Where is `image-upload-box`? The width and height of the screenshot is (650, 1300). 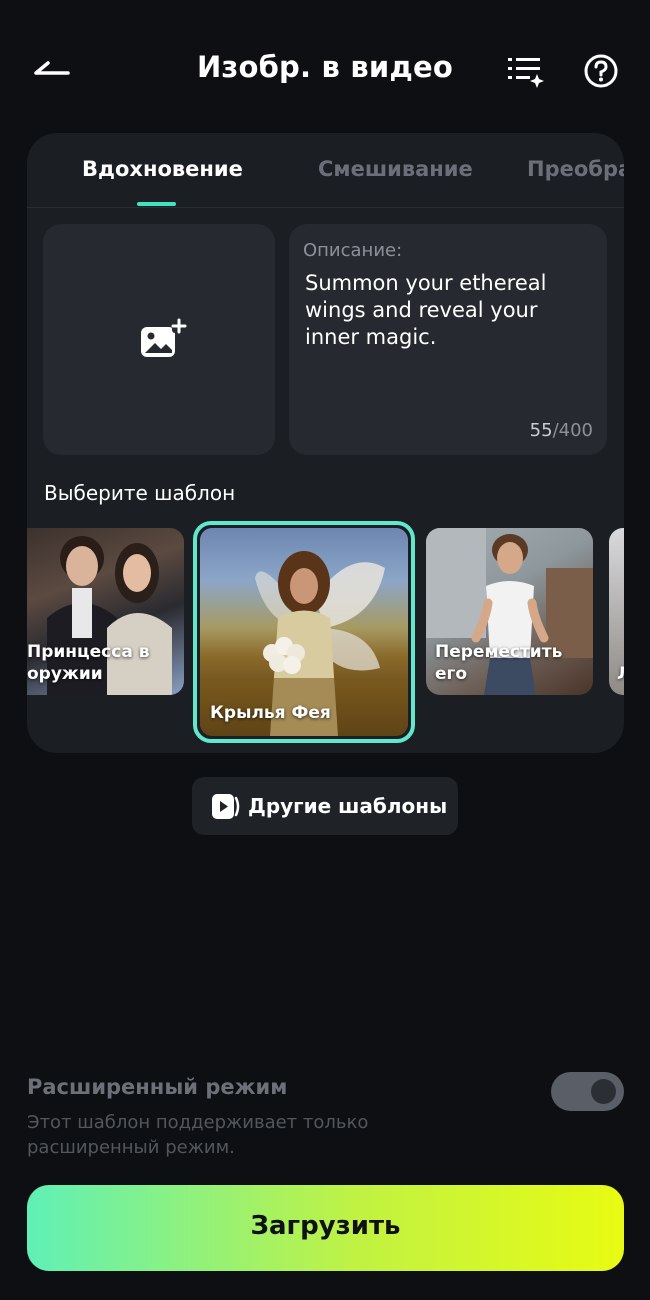 image-upload-box is located at coordinates (159, 339).